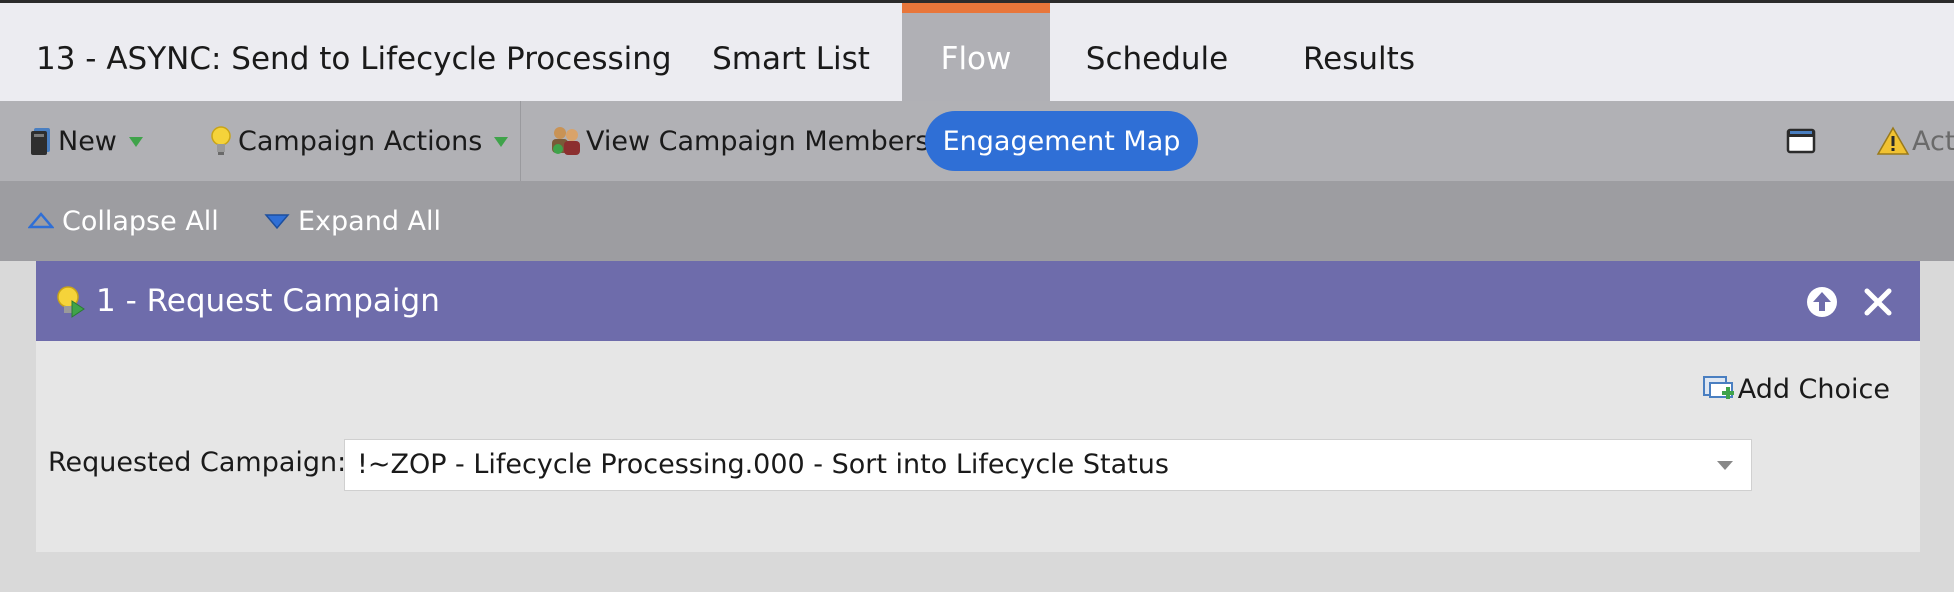 This screenshot has height=592, width=1954. I want to click on collapse-triangle-icon, so click(41, 221).